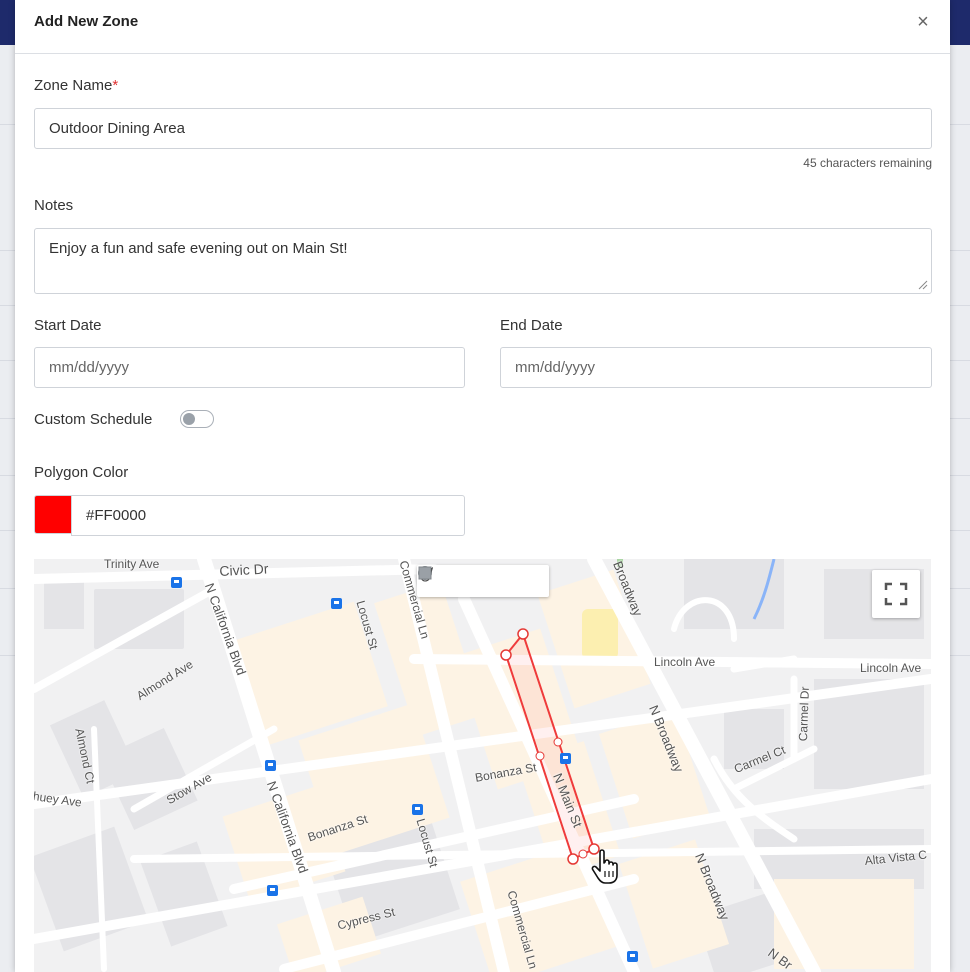 The image size is (970, 972). What do you see at coordinates (896, 594) in the screenshot?
I see `fullscreen-icon` at bounding box center [896, 594].